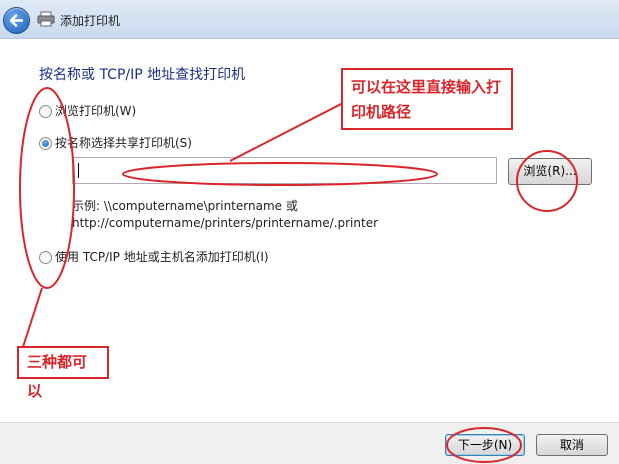  What do you see at coordinates (47, 188) in the screenshot?
I see `ellipse-options` at bounding box center [47, 188].